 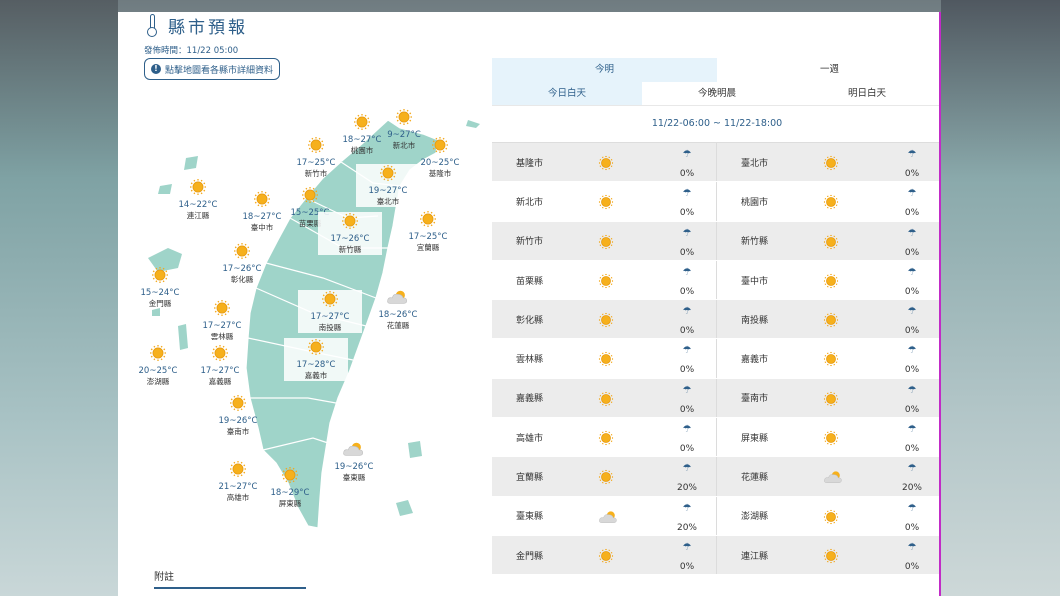 I want to click on table-cell: 苗栗縣 ☂ 0%, so click(x=604, y=280).